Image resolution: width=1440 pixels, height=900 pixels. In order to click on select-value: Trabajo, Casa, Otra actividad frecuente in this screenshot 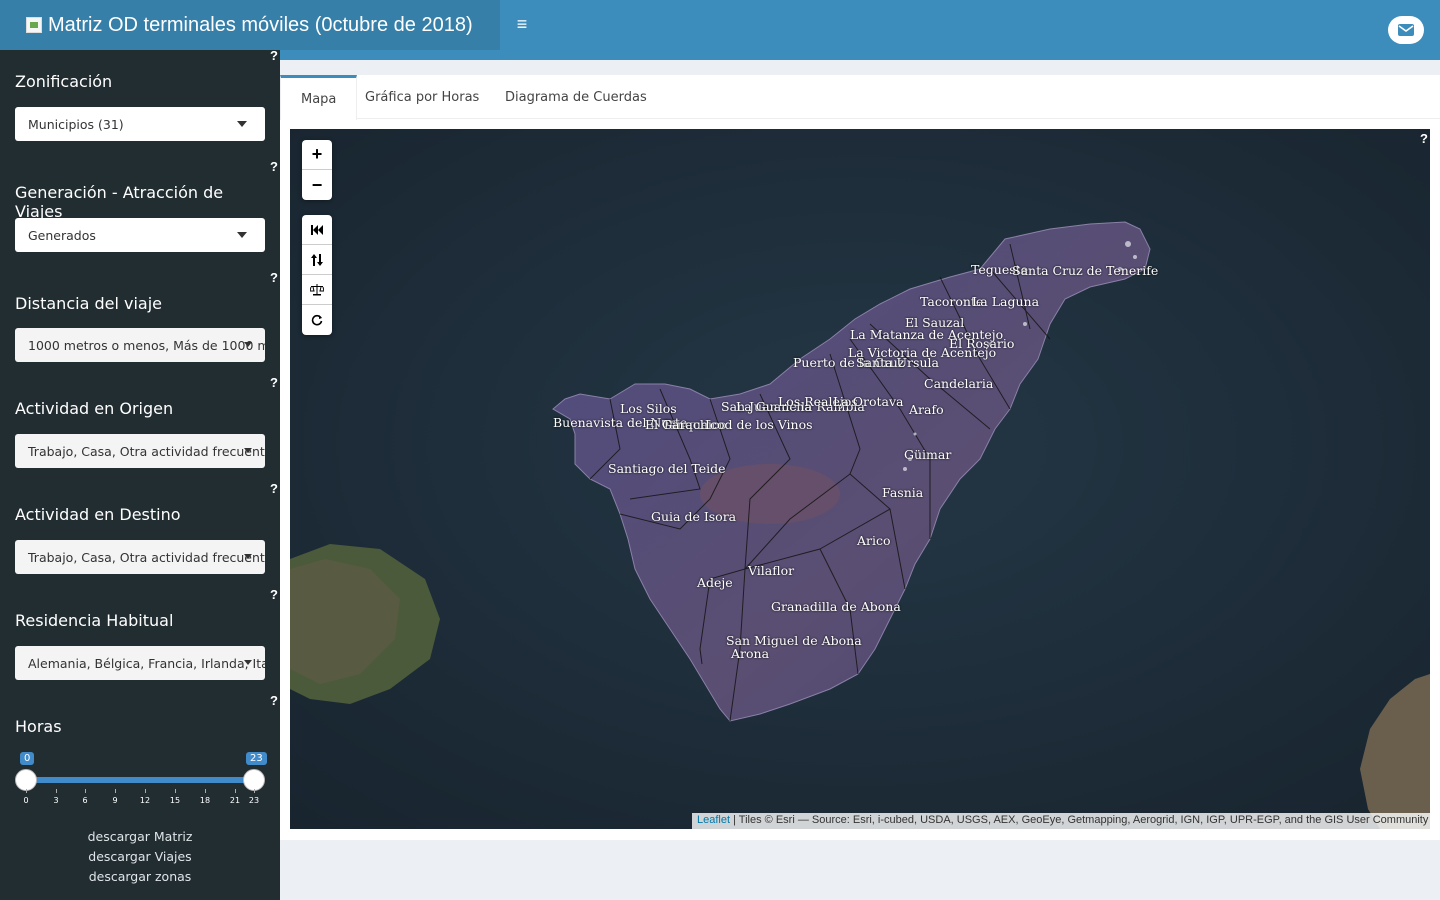, I will do `click(146, 557)`.